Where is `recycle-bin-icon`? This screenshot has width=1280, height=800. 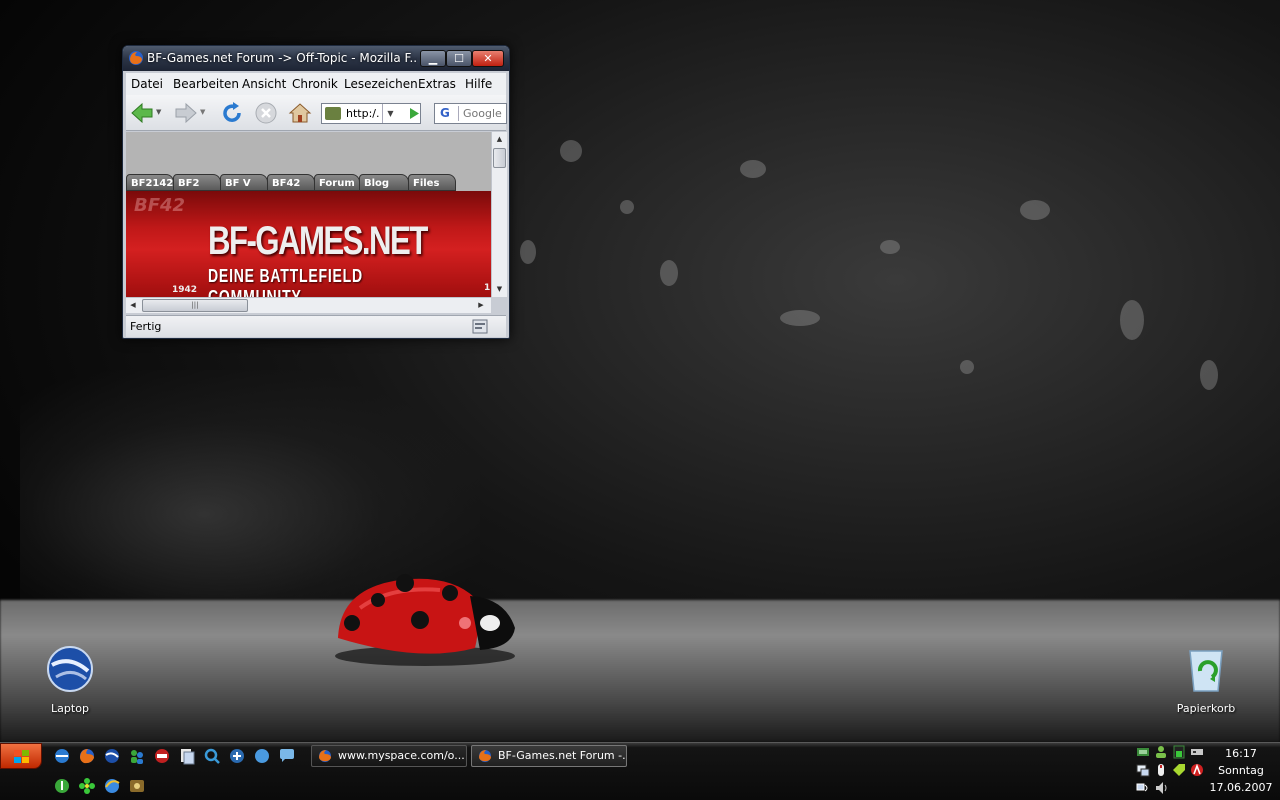 recycle-bin-icon is located at coordinates (1206, 671).